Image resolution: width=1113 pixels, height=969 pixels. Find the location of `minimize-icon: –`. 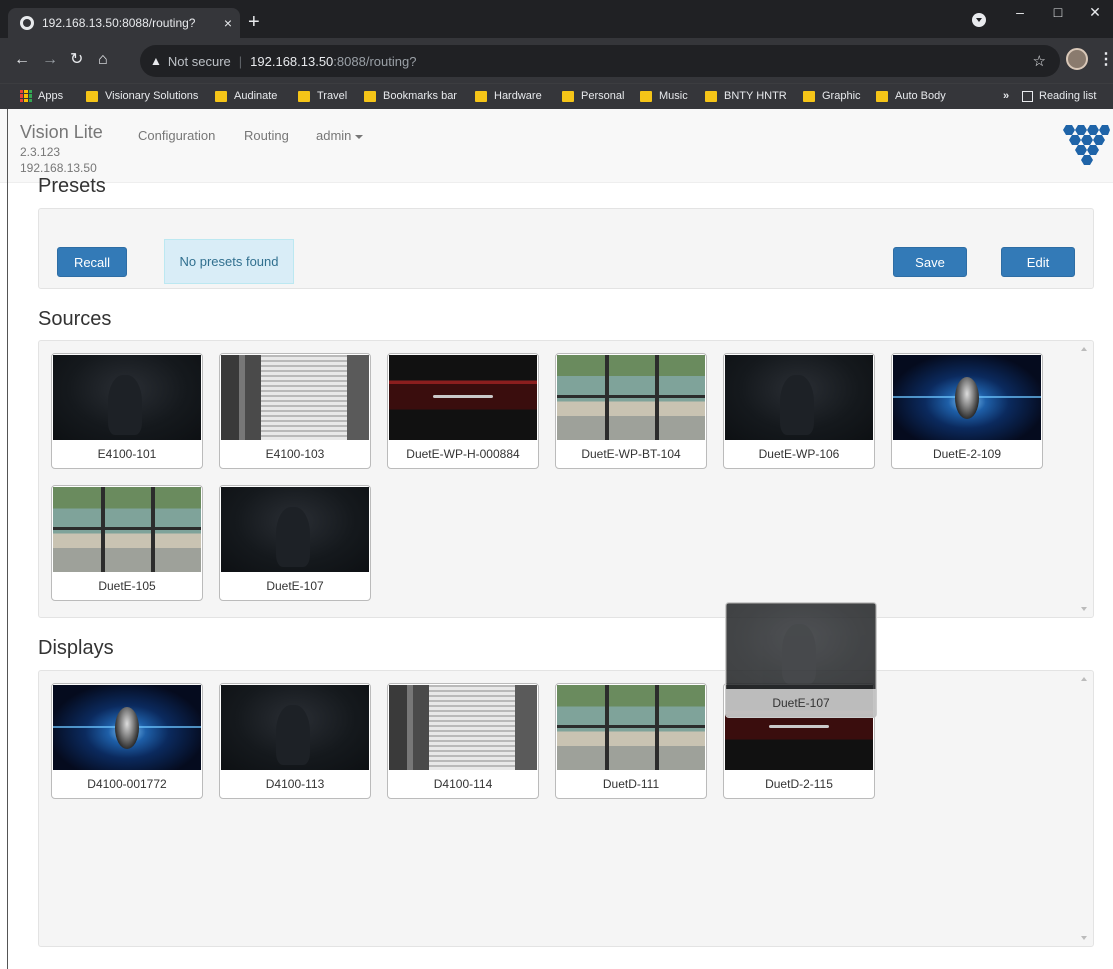

minimize-icon: – is located at coordinates (1020, 12).